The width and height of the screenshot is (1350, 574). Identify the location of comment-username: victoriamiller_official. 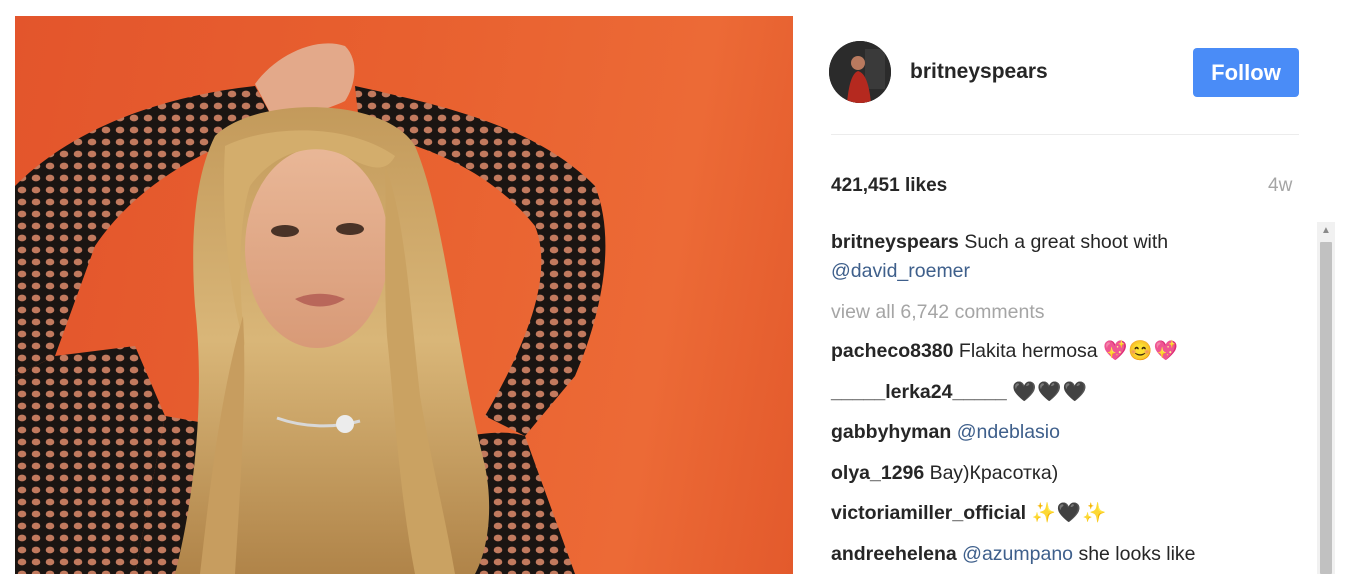
(928, 513).